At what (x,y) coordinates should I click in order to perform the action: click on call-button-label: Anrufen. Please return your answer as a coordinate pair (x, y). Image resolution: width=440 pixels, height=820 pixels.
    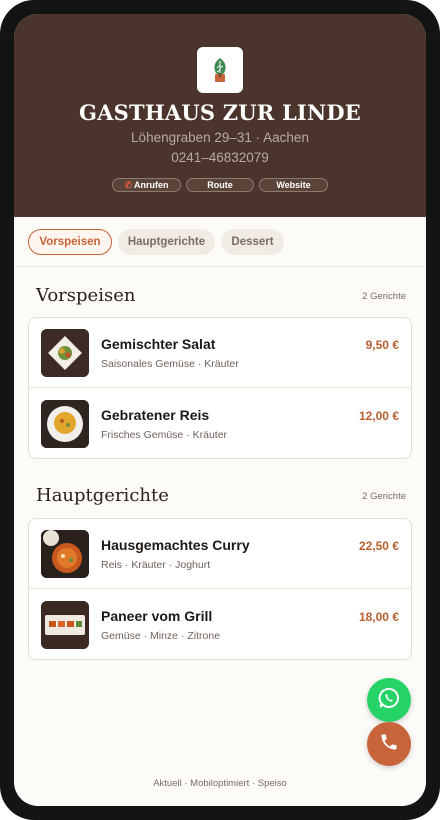
    Looking at the image, I should click on (151, 185).